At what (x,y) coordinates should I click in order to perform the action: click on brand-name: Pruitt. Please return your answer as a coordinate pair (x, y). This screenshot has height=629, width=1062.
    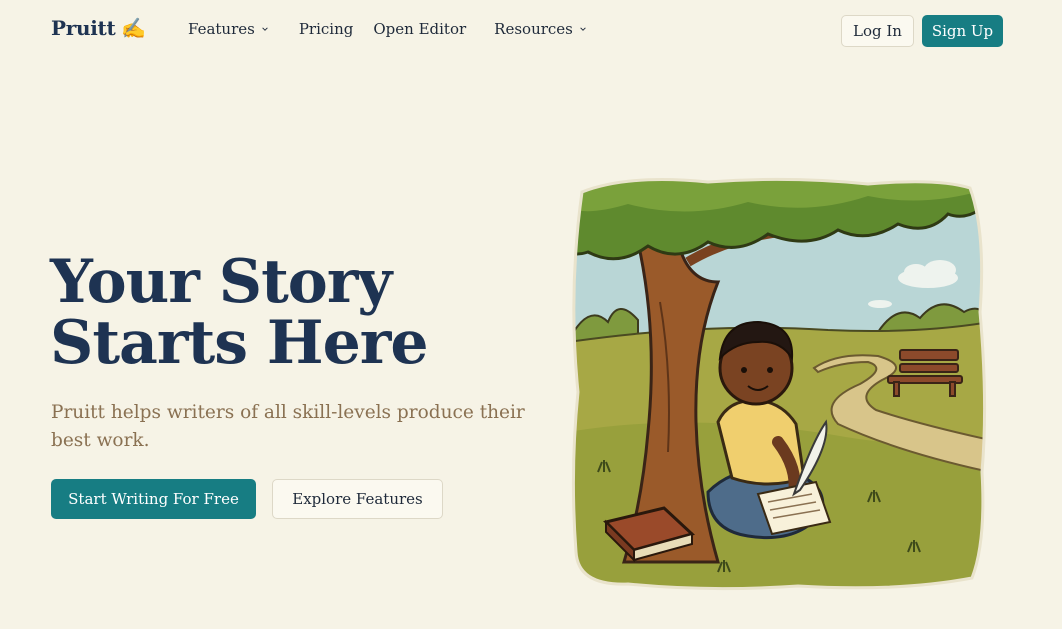
    Looking at the image, I should click on (83, 28).